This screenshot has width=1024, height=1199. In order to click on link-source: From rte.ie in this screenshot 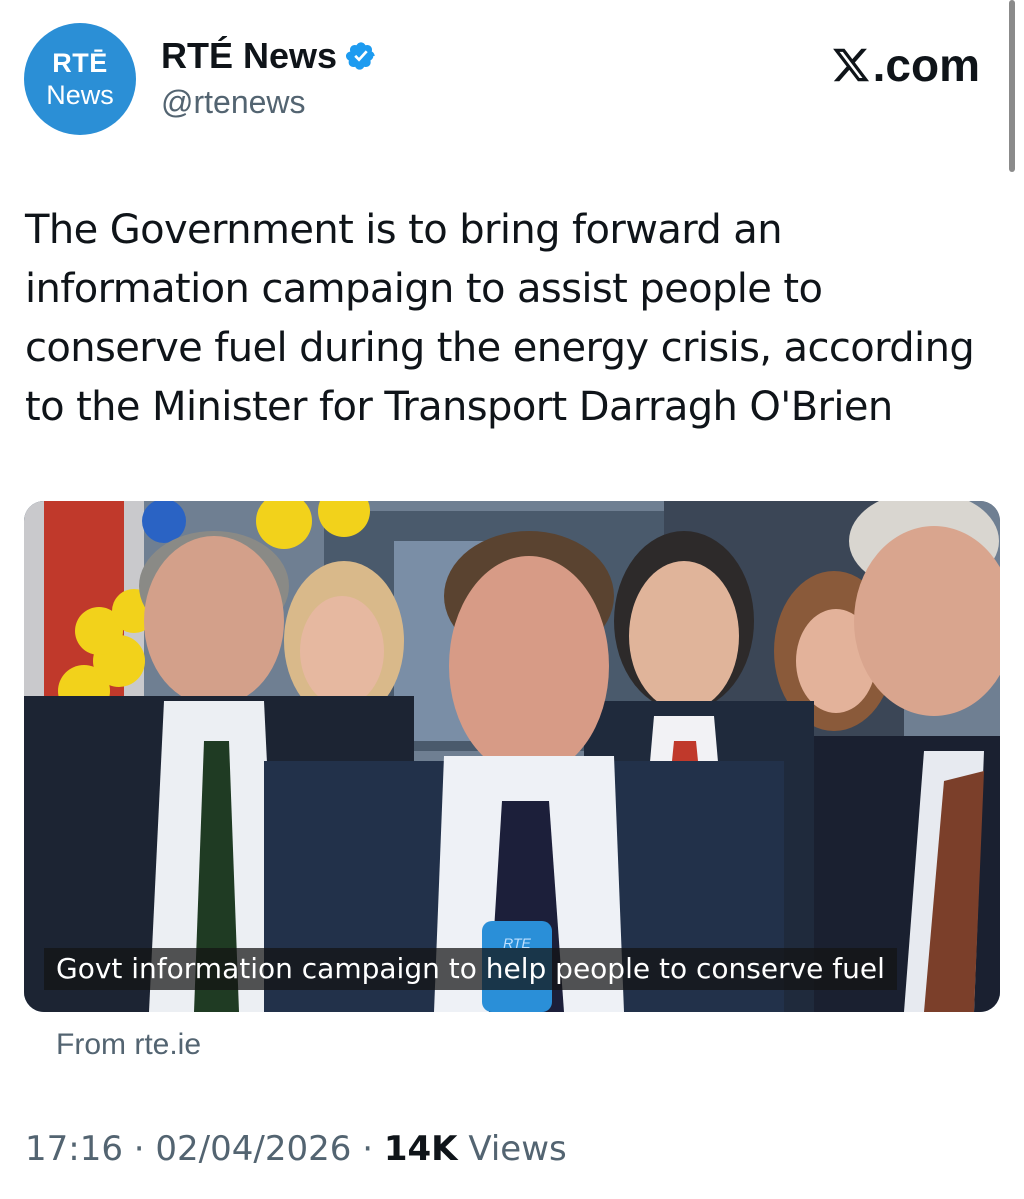, I will do `click(128, 1045)`.